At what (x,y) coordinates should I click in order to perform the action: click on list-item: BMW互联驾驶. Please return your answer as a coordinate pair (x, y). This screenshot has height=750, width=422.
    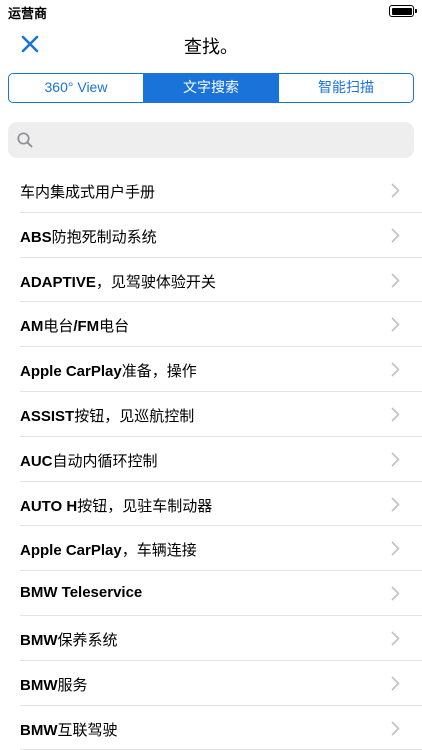
    Looking at the image, I should click on (211, 728).